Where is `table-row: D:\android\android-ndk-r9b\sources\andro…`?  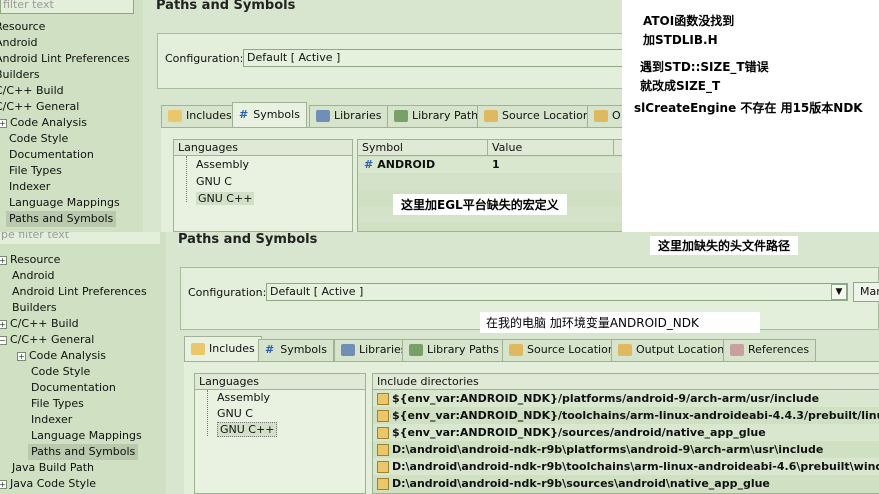 table-row: D:\android\android-ndk-r9b\sources\andro… is located at coordinates (626, 483).